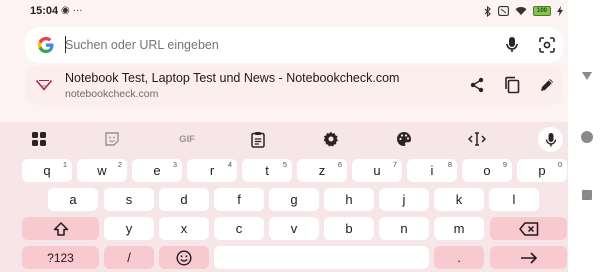 The height and width of the screenshot is (272, 605). I want to click on shift-key, so click(60, 228).